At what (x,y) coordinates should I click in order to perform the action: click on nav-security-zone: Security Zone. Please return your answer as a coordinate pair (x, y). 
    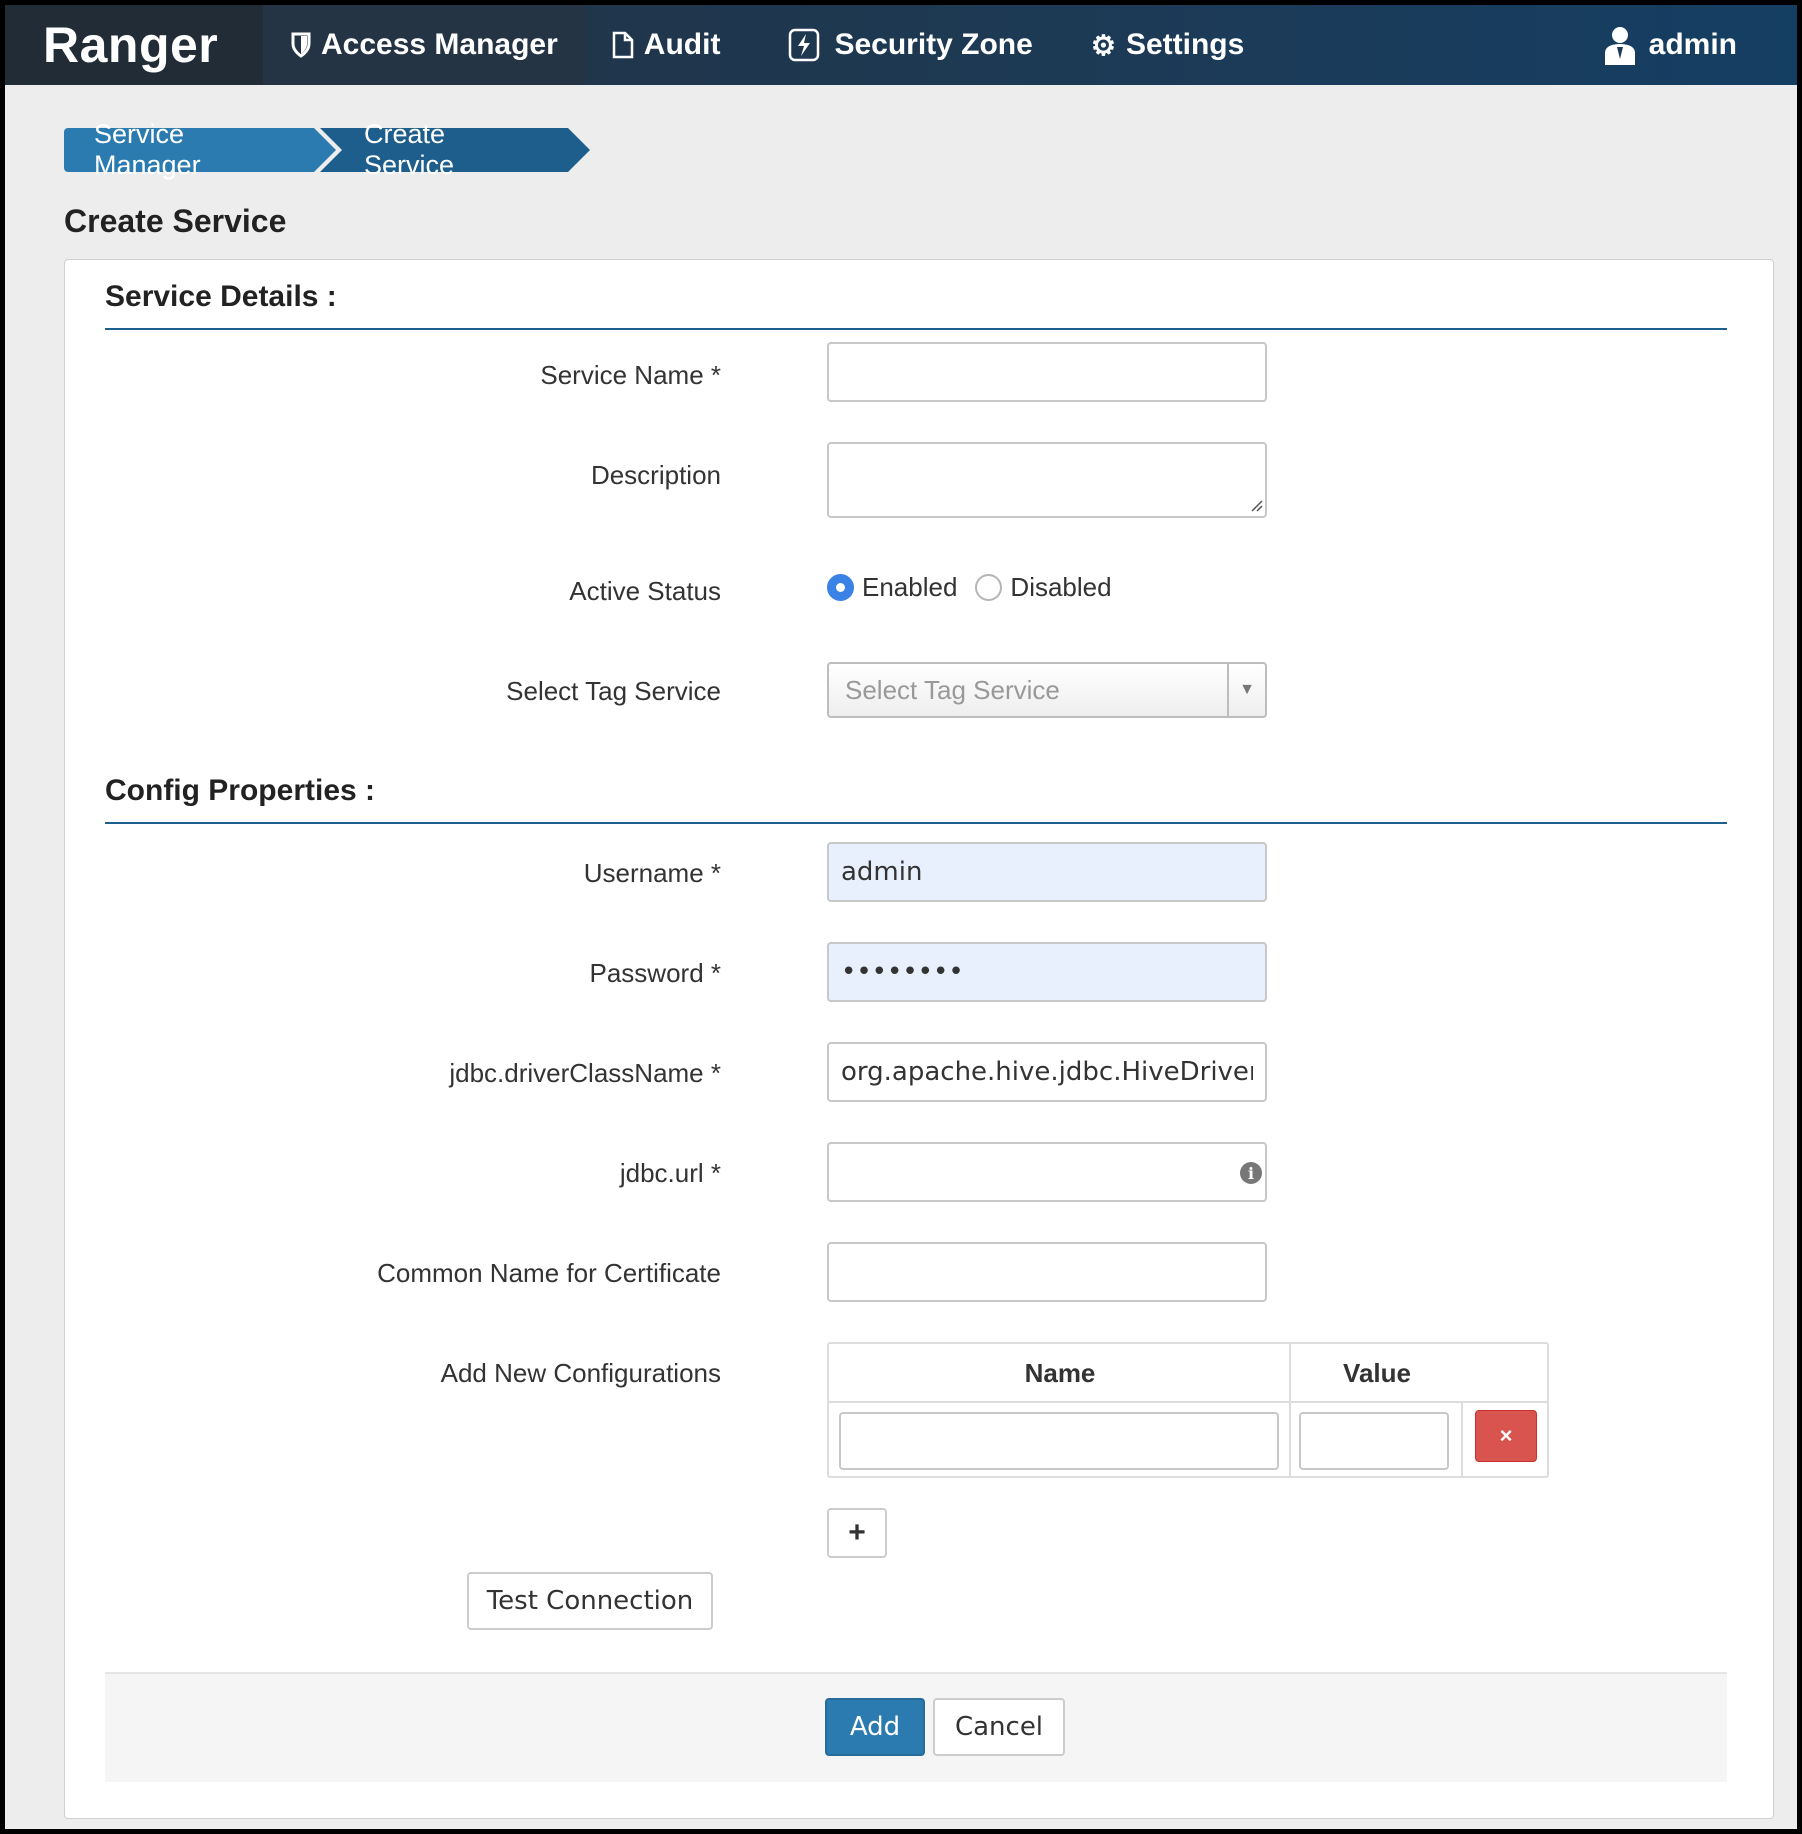
    Looking at the image, I should click on (904, 45).